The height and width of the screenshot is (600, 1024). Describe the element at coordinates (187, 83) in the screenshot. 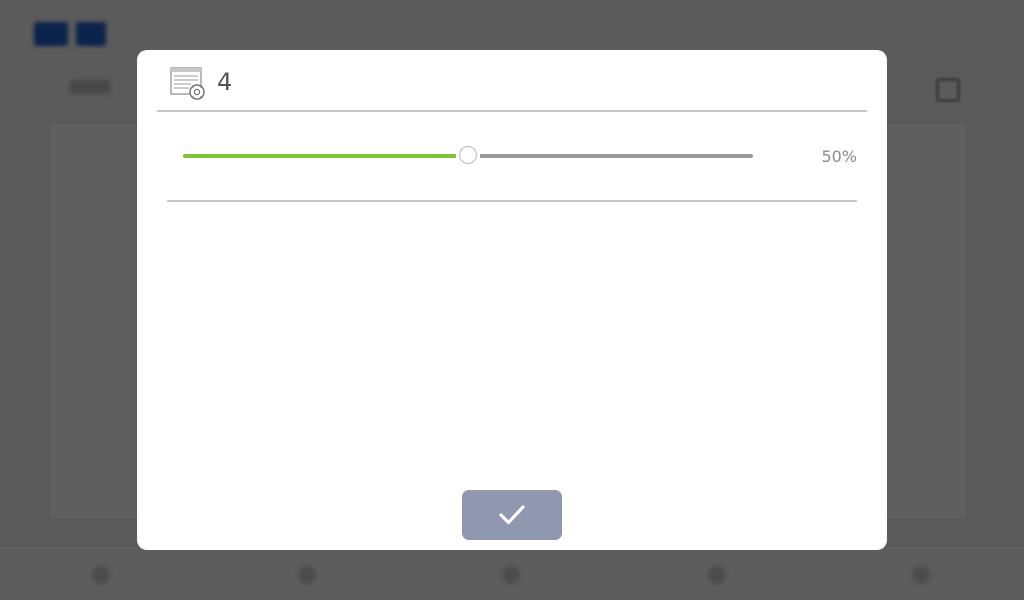

I see `display-settings-icon` at that location.